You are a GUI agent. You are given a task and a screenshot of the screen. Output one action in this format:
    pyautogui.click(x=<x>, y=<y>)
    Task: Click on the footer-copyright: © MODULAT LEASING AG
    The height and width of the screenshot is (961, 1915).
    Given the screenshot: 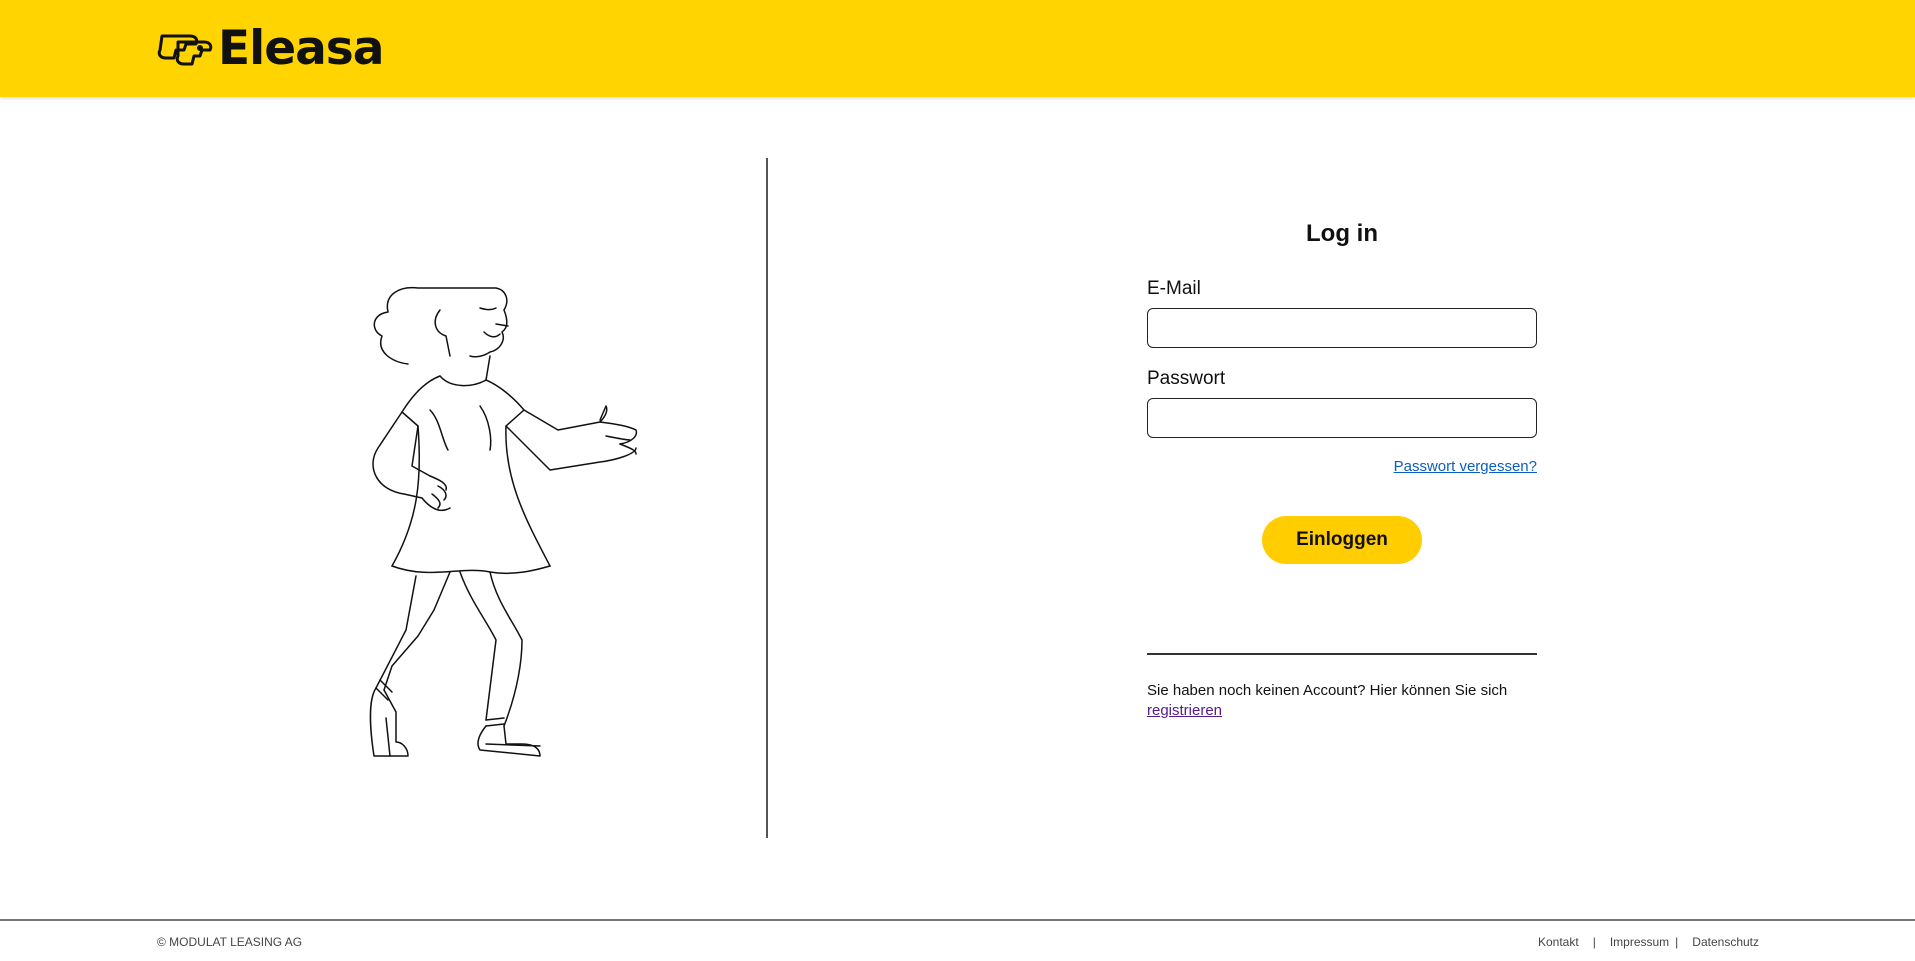 What is the action you would take?
    pyautogui.click(x=230, y=942)
    